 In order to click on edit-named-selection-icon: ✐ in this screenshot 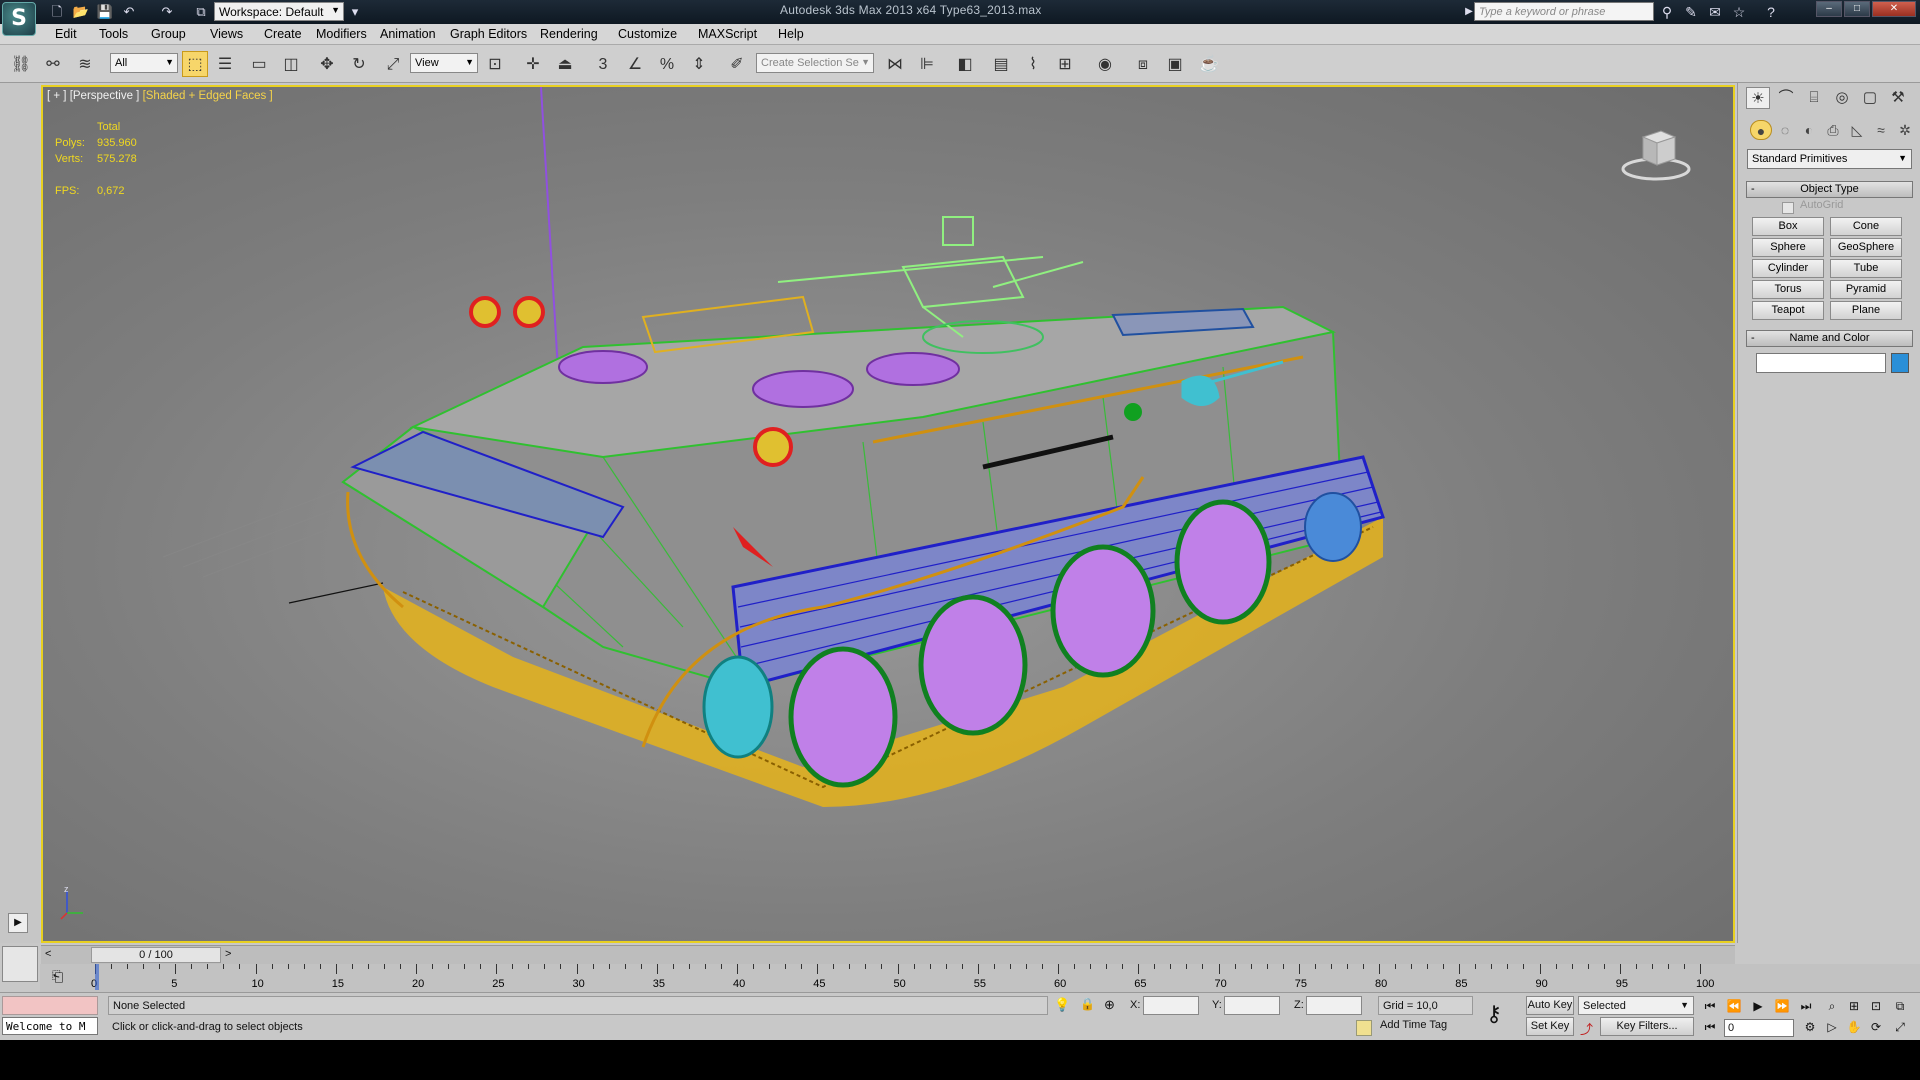, I will do `click(737, 64)`.